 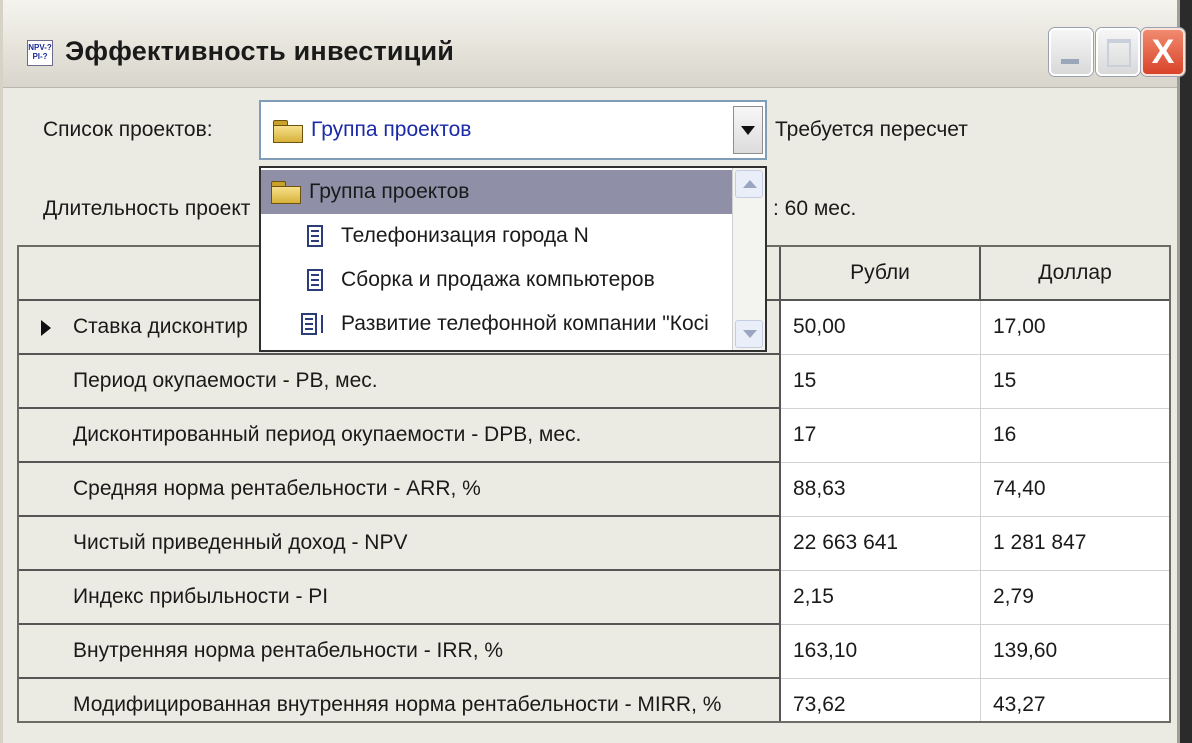 I want to click on rub-value-cell: 15, so click(x=881, y=382).